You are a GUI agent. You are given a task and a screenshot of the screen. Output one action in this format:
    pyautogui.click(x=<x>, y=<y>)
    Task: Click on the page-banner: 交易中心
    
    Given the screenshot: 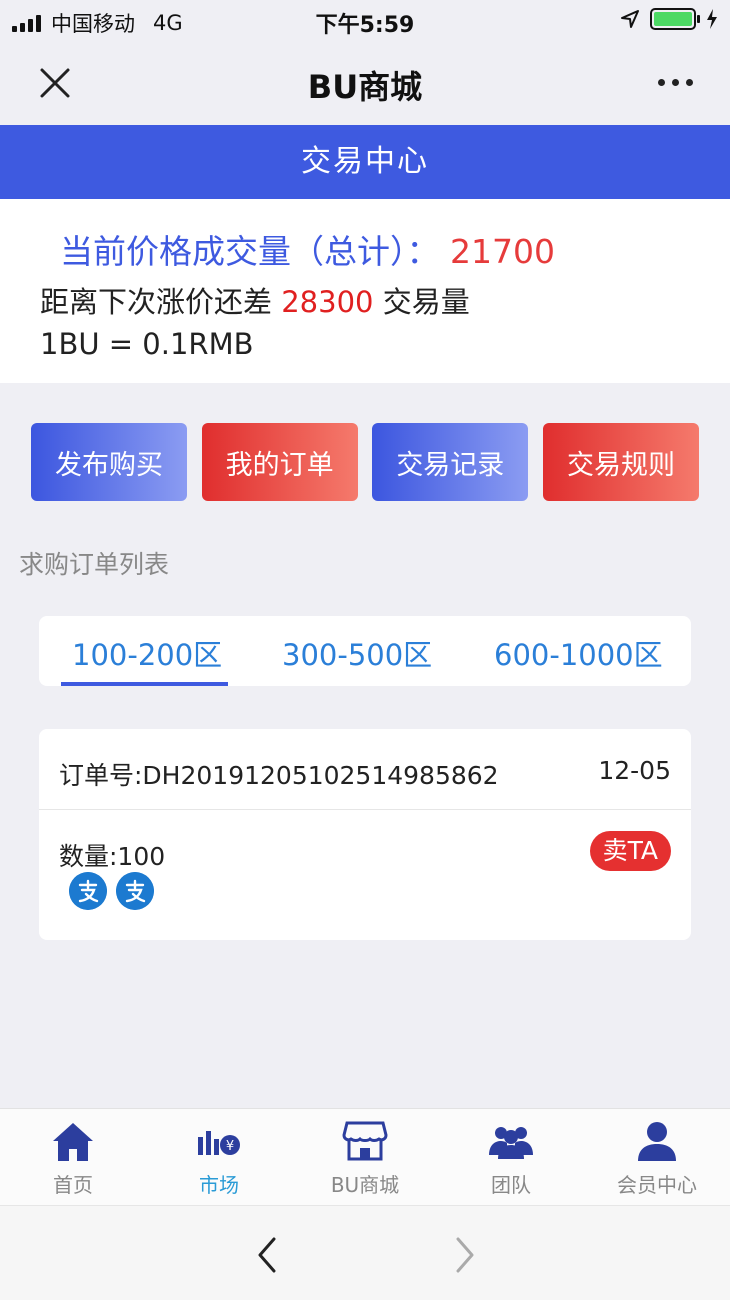 What is the action you would take?
    pyautogui.click(x=365, y=162)
    